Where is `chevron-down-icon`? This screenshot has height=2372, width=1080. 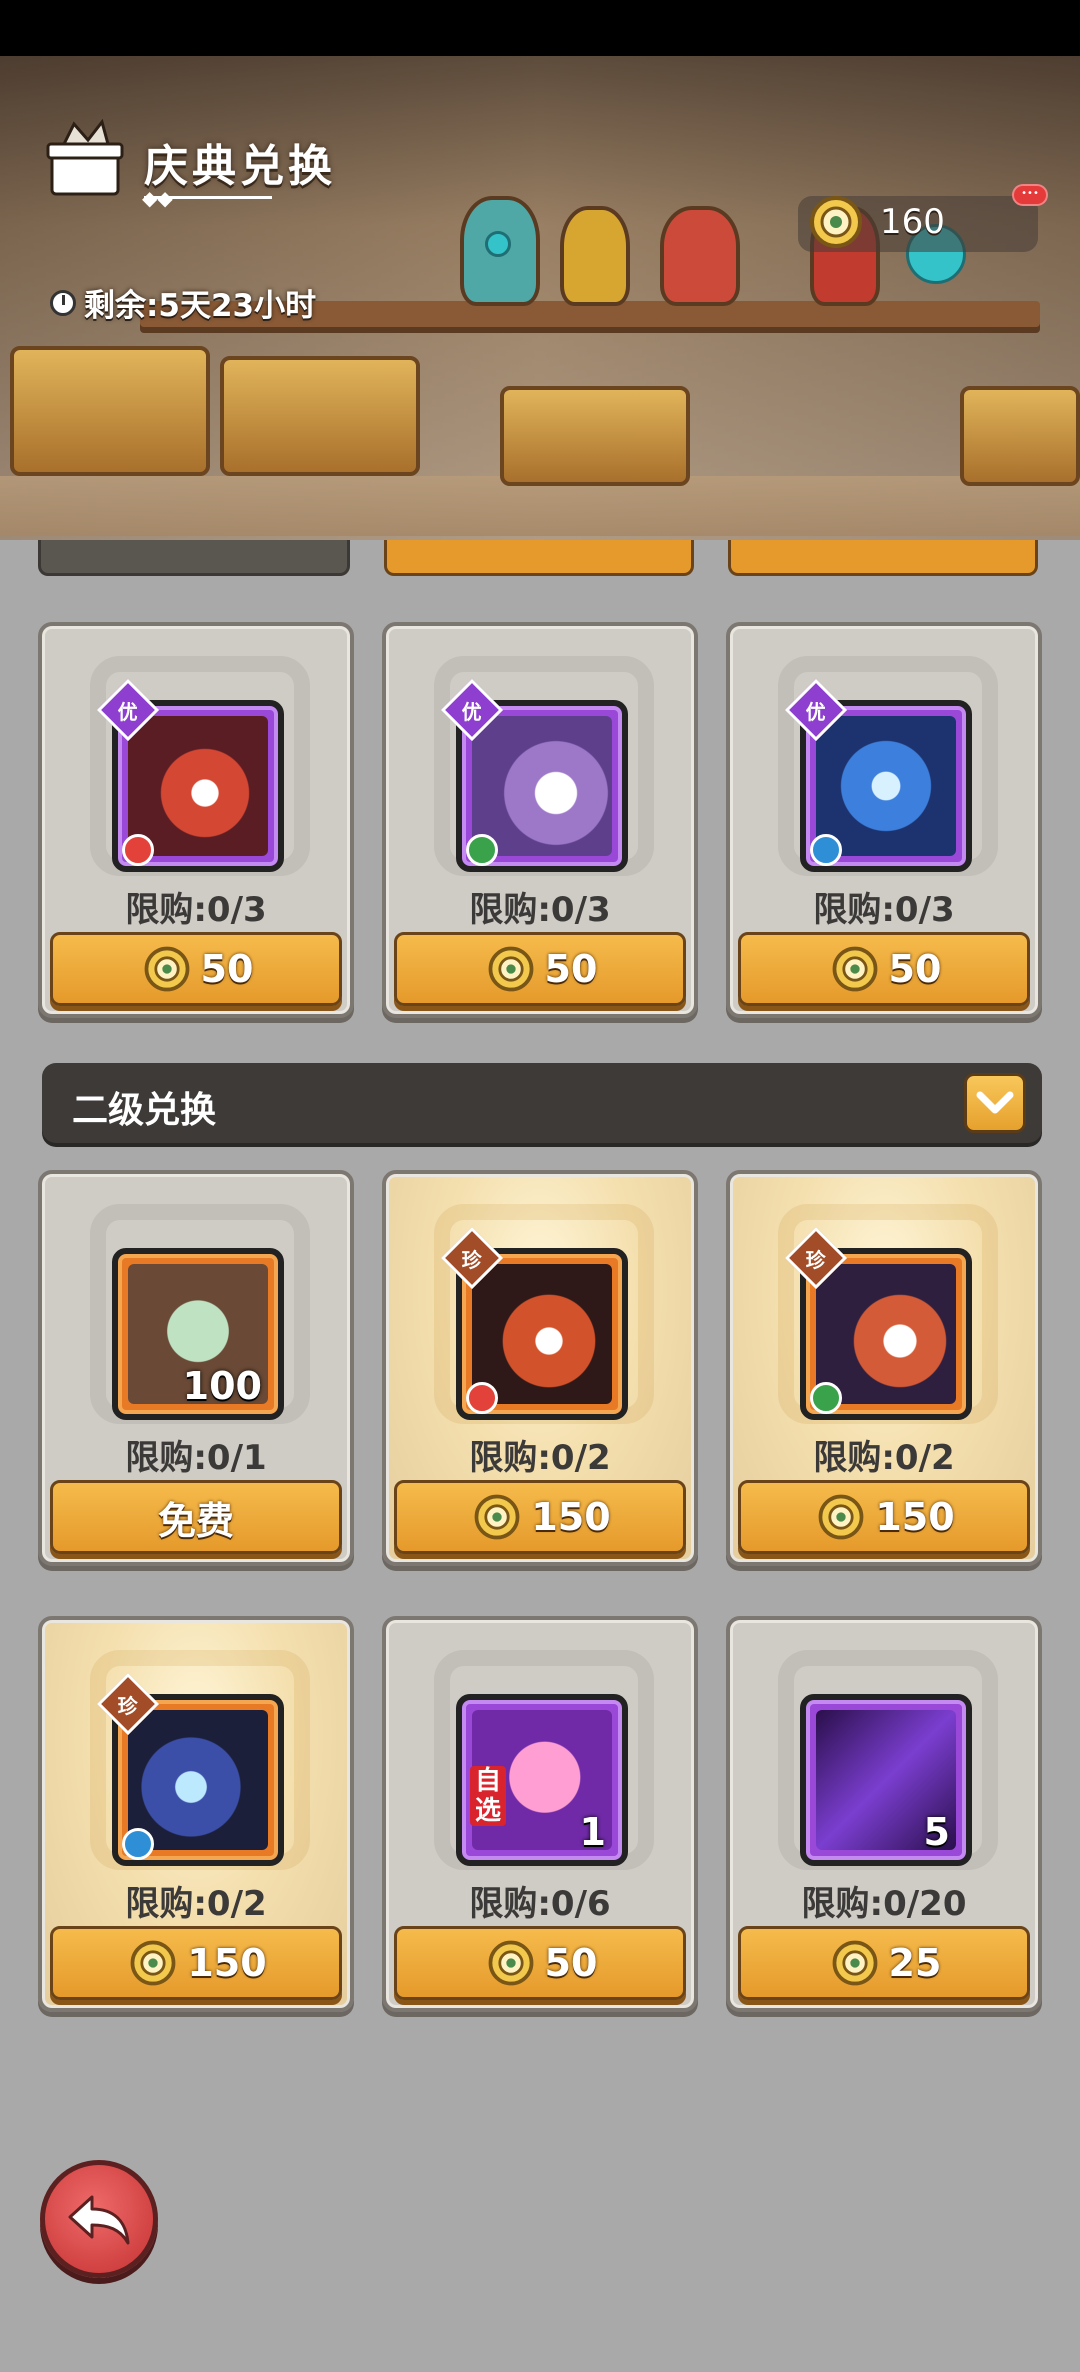
chevron-down-icon is located at coordinates (995, 1102).